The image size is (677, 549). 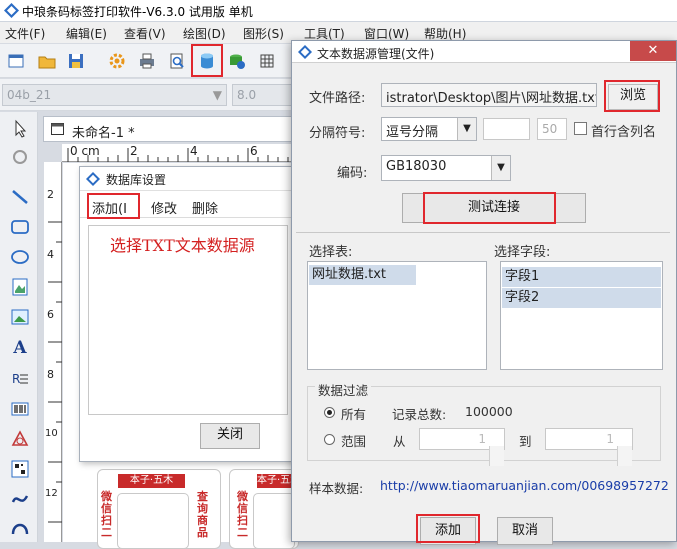 What do you see at coordinates (581, 277) in the screenshot?
I see `field-list-item: 字段1` at bounding box center [581, 277].